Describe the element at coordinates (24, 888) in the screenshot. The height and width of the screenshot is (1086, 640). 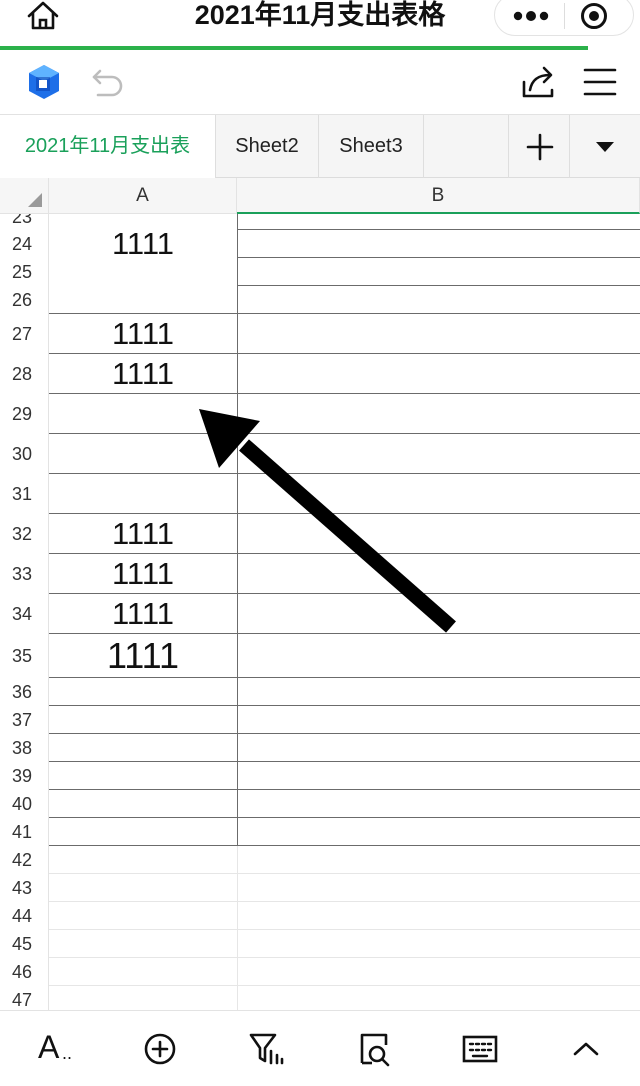
I see `row-number: 43` at that location.